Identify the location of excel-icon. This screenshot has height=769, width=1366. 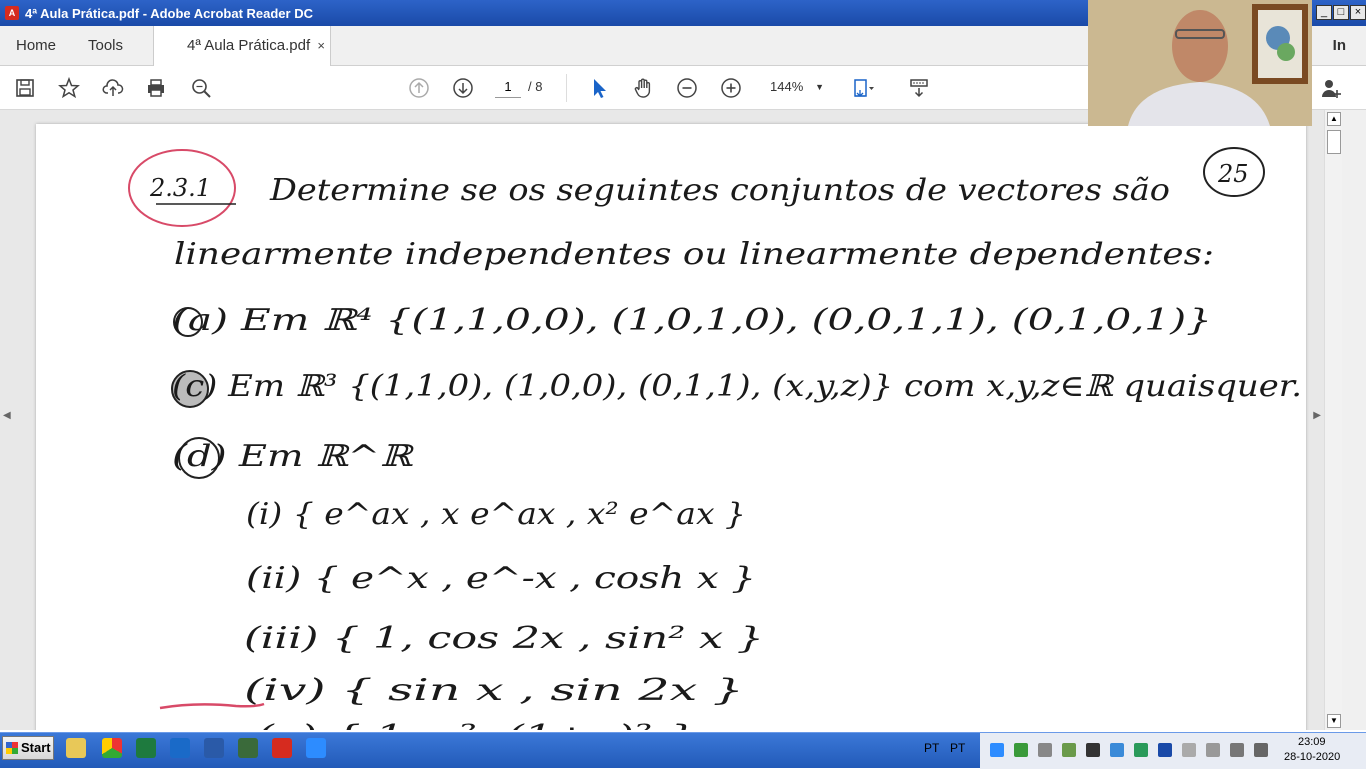
(146, 748).